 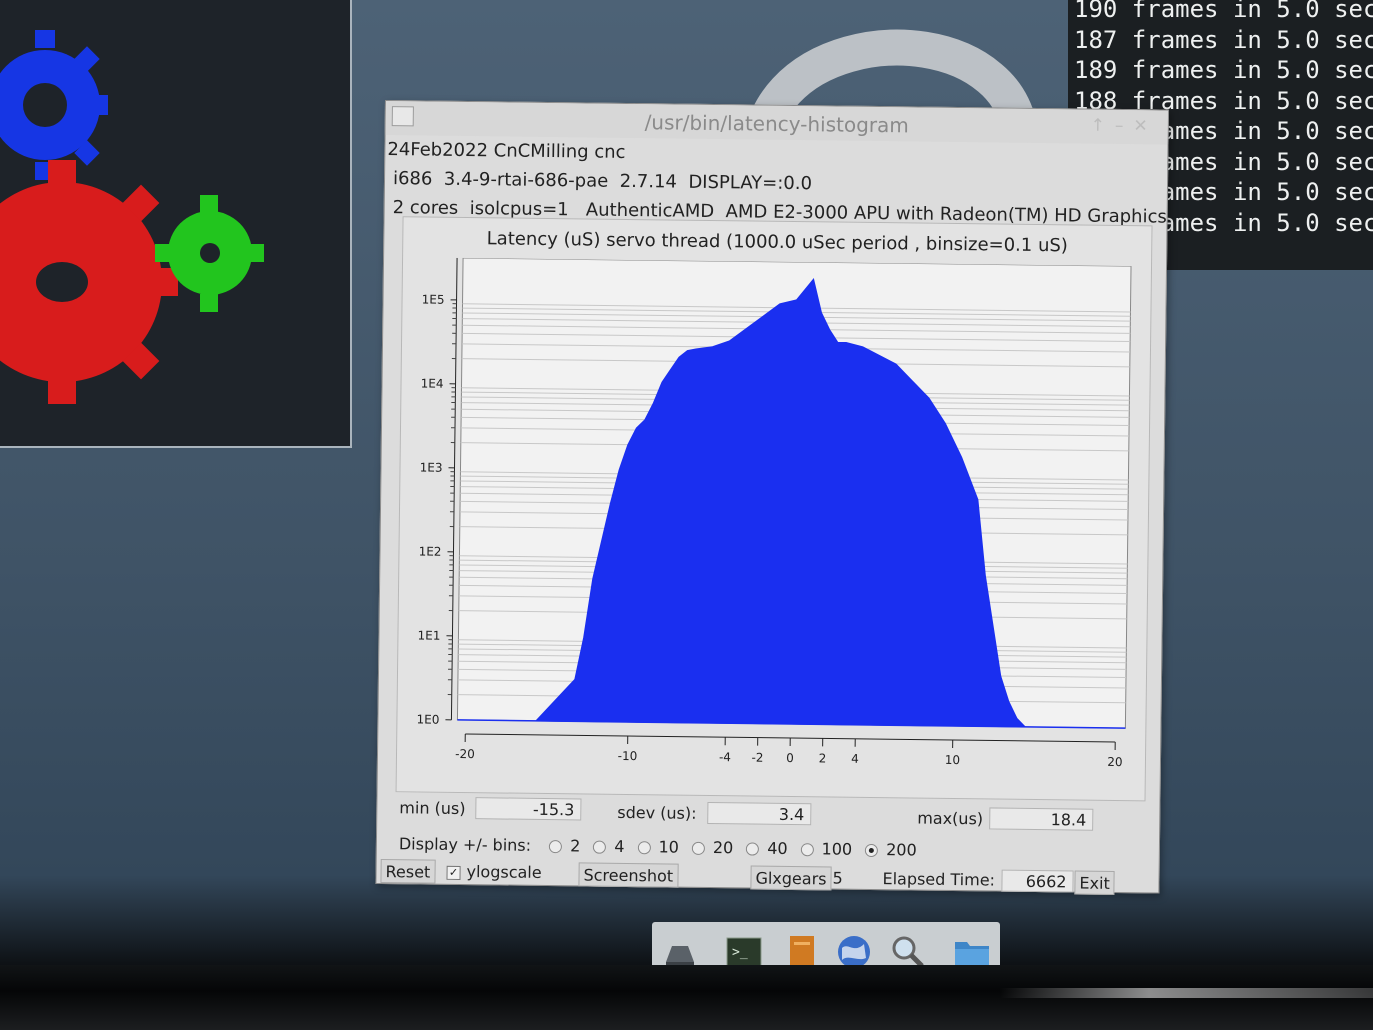 I want to click on window-titlebar: /usr/bin/latency-histogram ↑–✕, so click(x=776, y=123).